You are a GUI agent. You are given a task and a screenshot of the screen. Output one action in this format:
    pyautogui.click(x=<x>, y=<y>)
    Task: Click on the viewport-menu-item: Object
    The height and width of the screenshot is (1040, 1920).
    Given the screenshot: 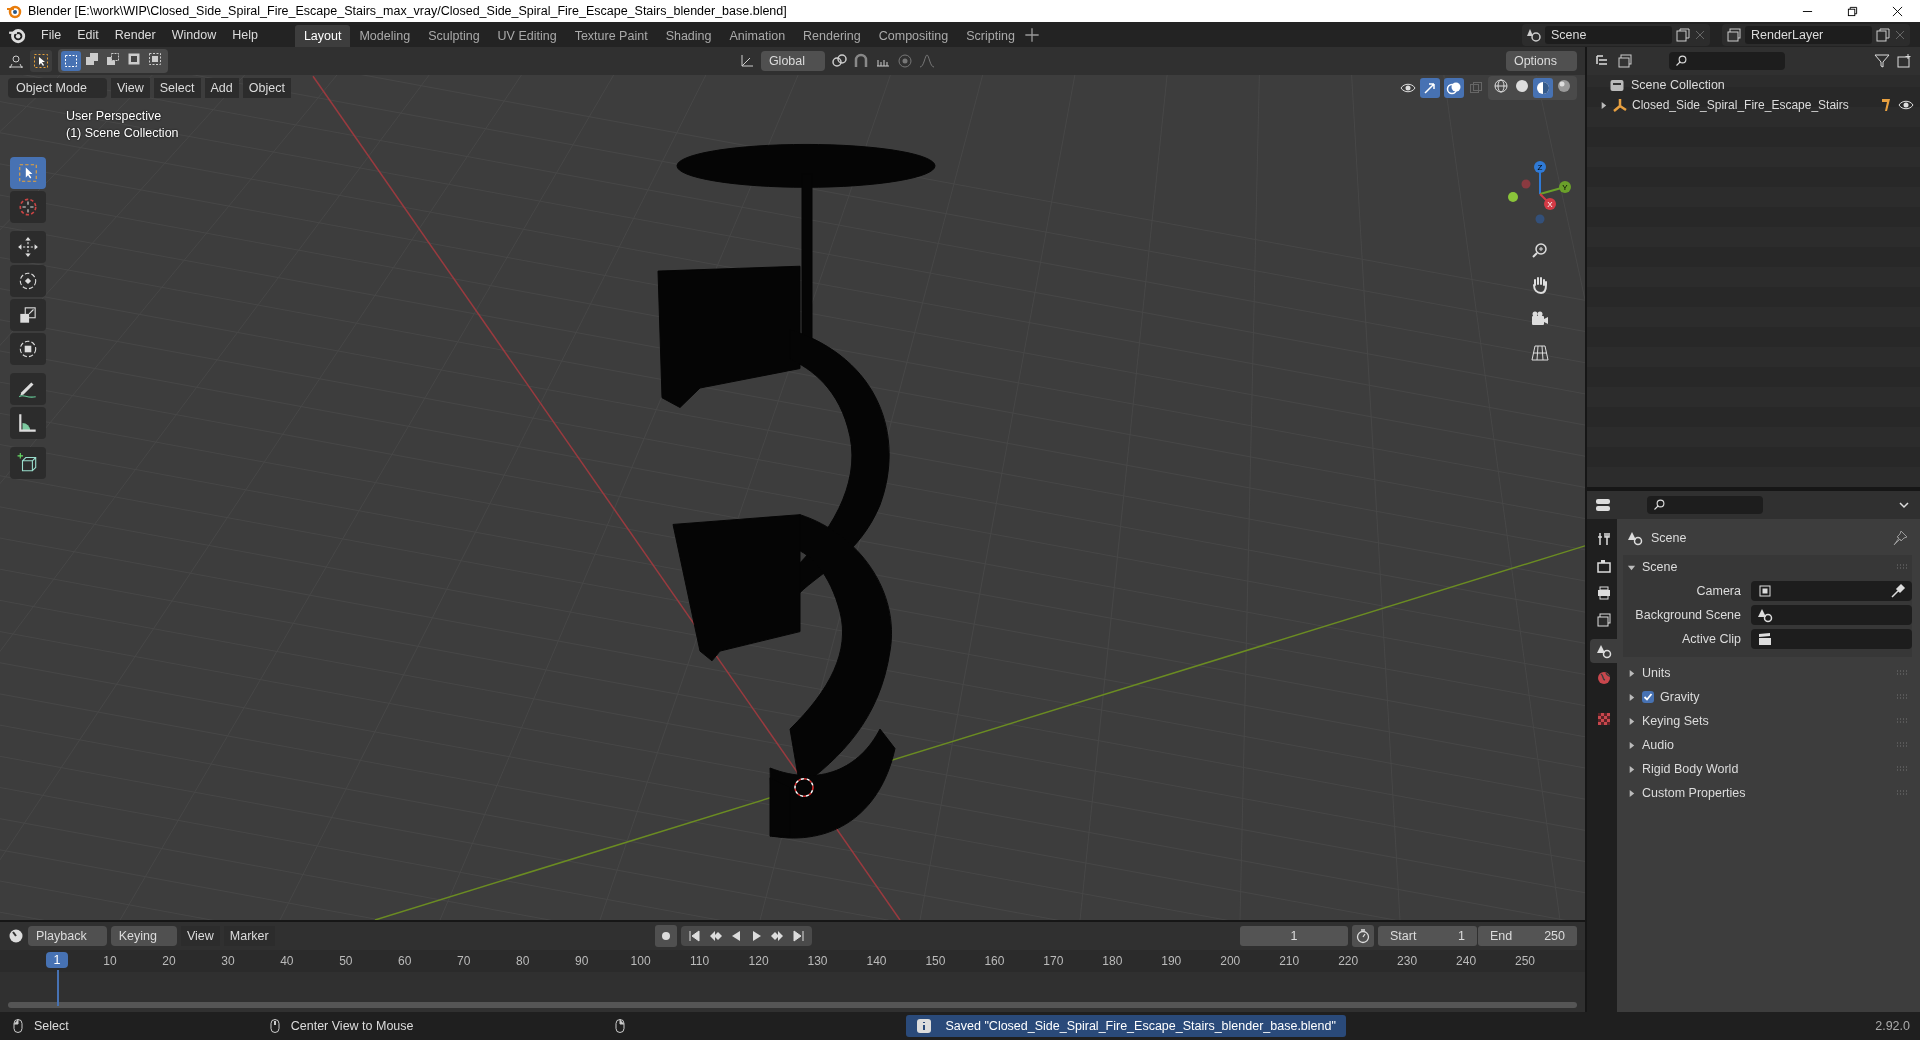 What is the action you would take?
    pyautogui.click(x=266, y=88)
    